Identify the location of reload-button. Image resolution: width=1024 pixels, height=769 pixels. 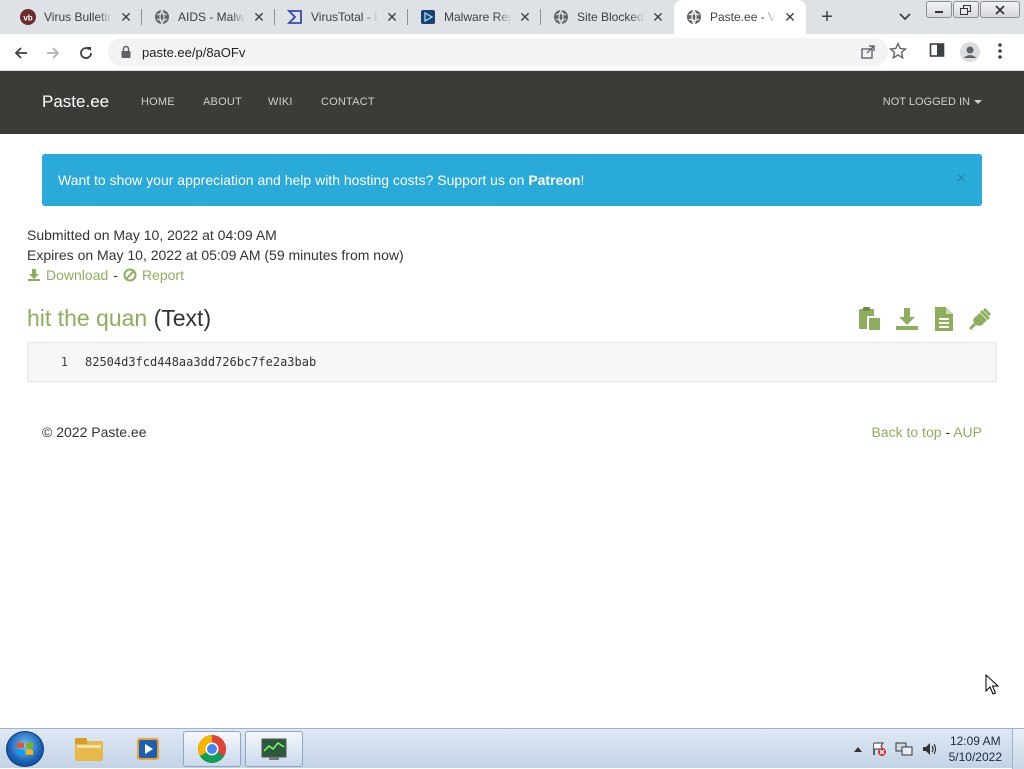
(86, 53).